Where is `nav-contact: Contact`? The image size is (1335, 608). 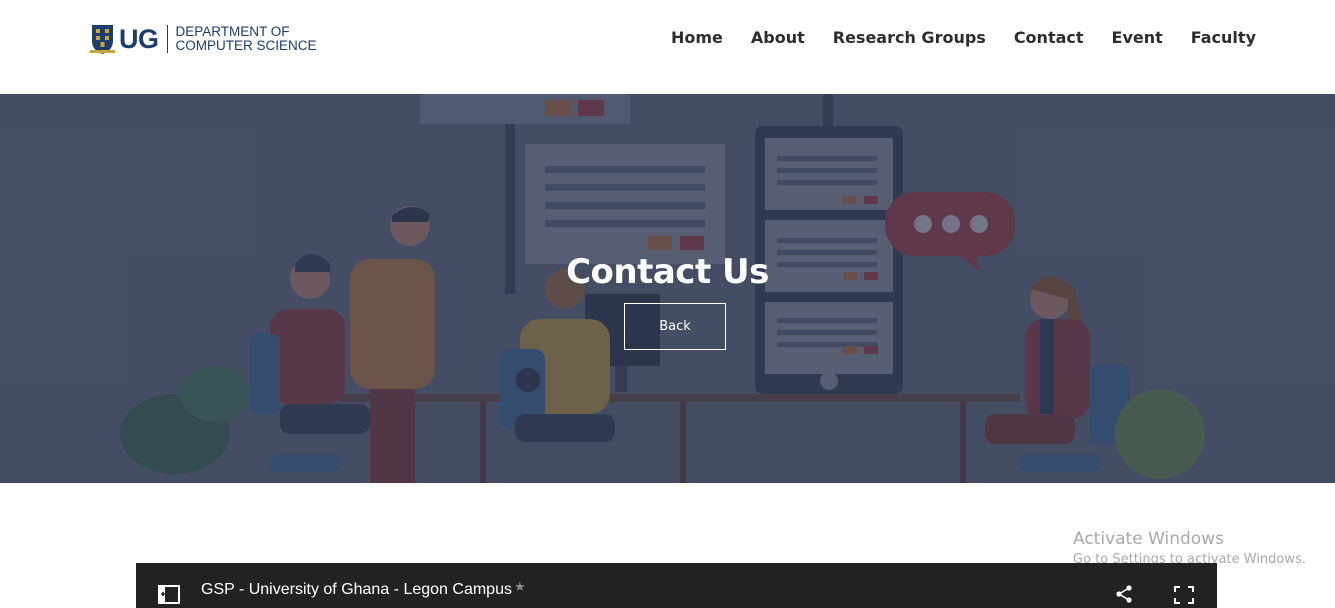 nav-contact: Contact is located at coordinates (1049, 37).